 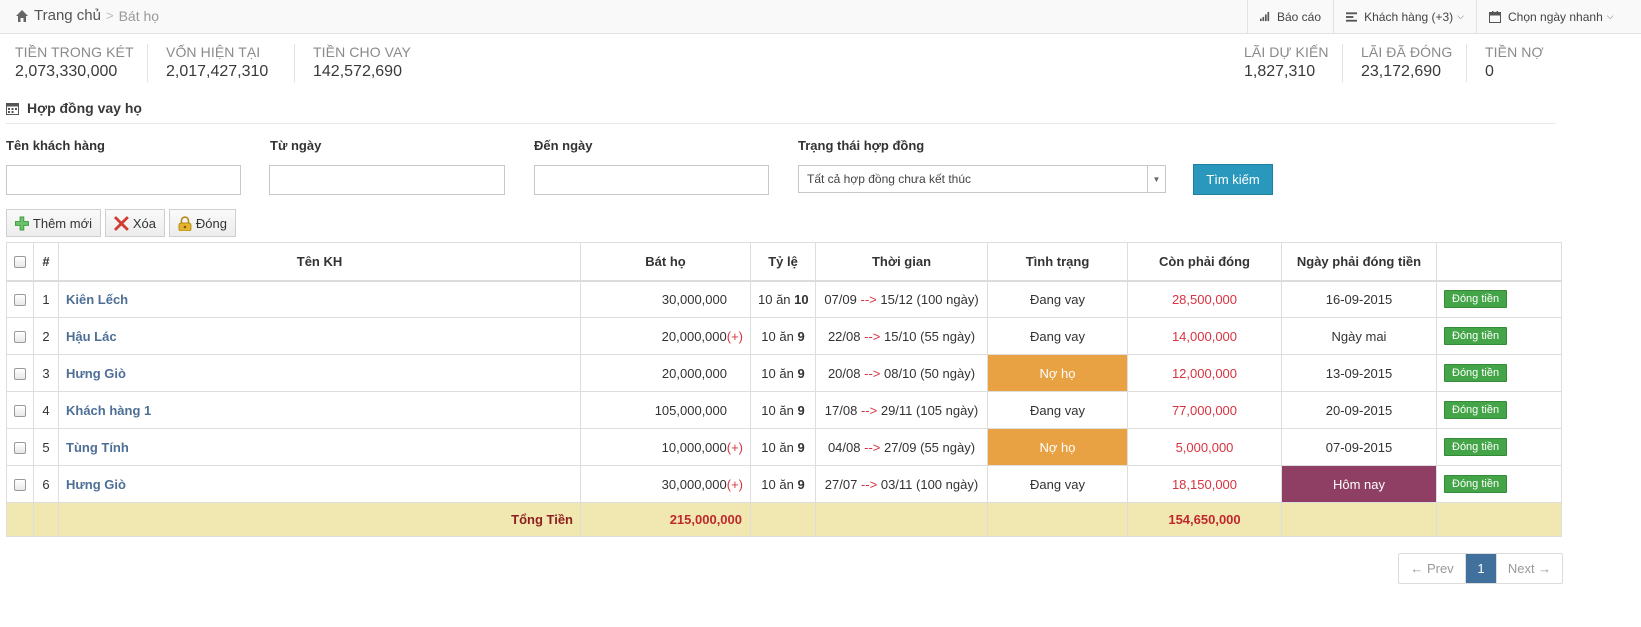 What do you see at coordinates (665, 410) in the screenshot?
I see `row-amount-cell: 105,000,000` at bounding box center [665, 410].